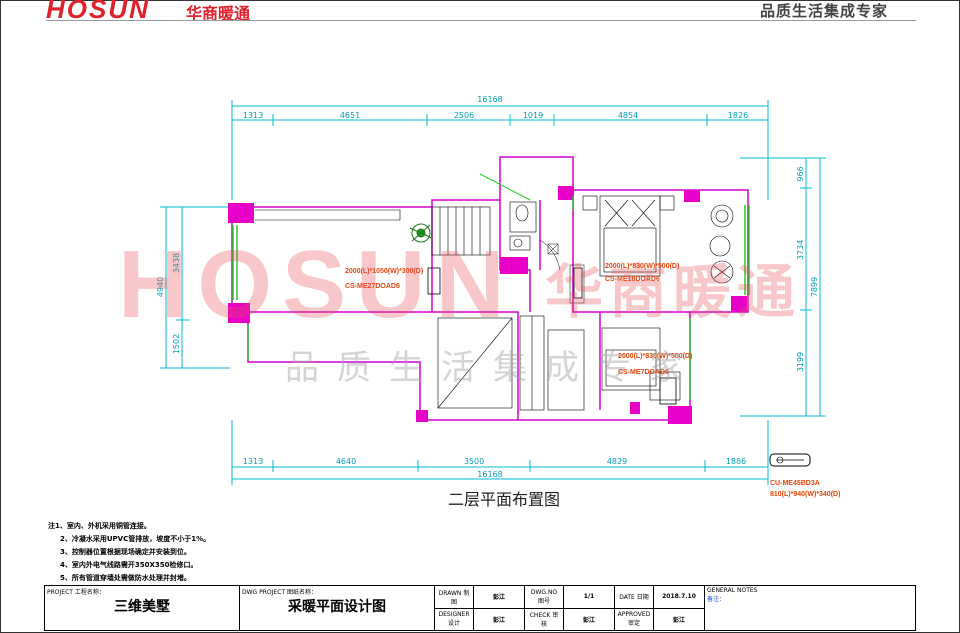 The width and height of the screenshot is (960, 633). Describe the element at coordinates (499, 597) in the screenshot. I see `drawn-value: 彭江` at that location.